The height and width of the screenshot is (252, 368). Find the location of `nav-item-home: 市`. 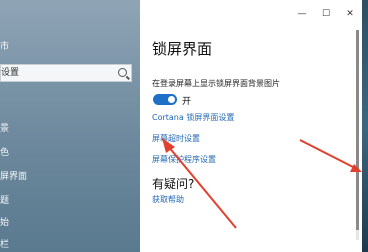

nav-item-home: 市 is located at coordinates (70, 47).